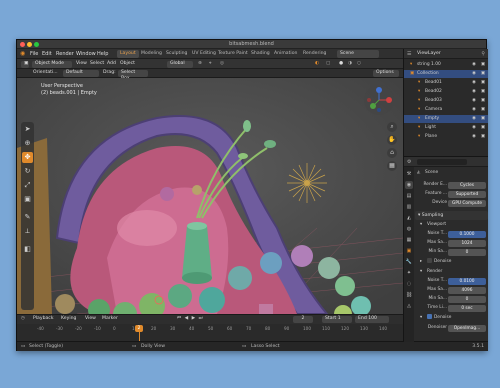  What do you see at coordinates (372, 319) in the screenshot?
I see `end-frame-field: End 100` at bounding box center [372, 319].